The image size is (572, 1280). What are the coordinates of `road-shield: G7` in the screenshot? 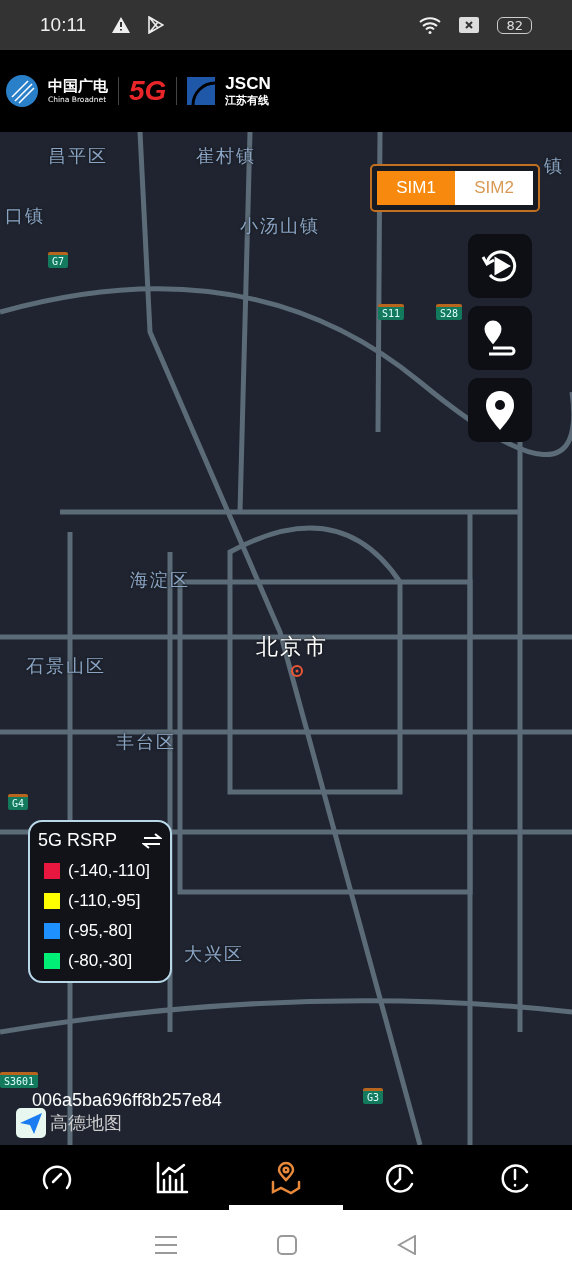 It's located at (58, 260).